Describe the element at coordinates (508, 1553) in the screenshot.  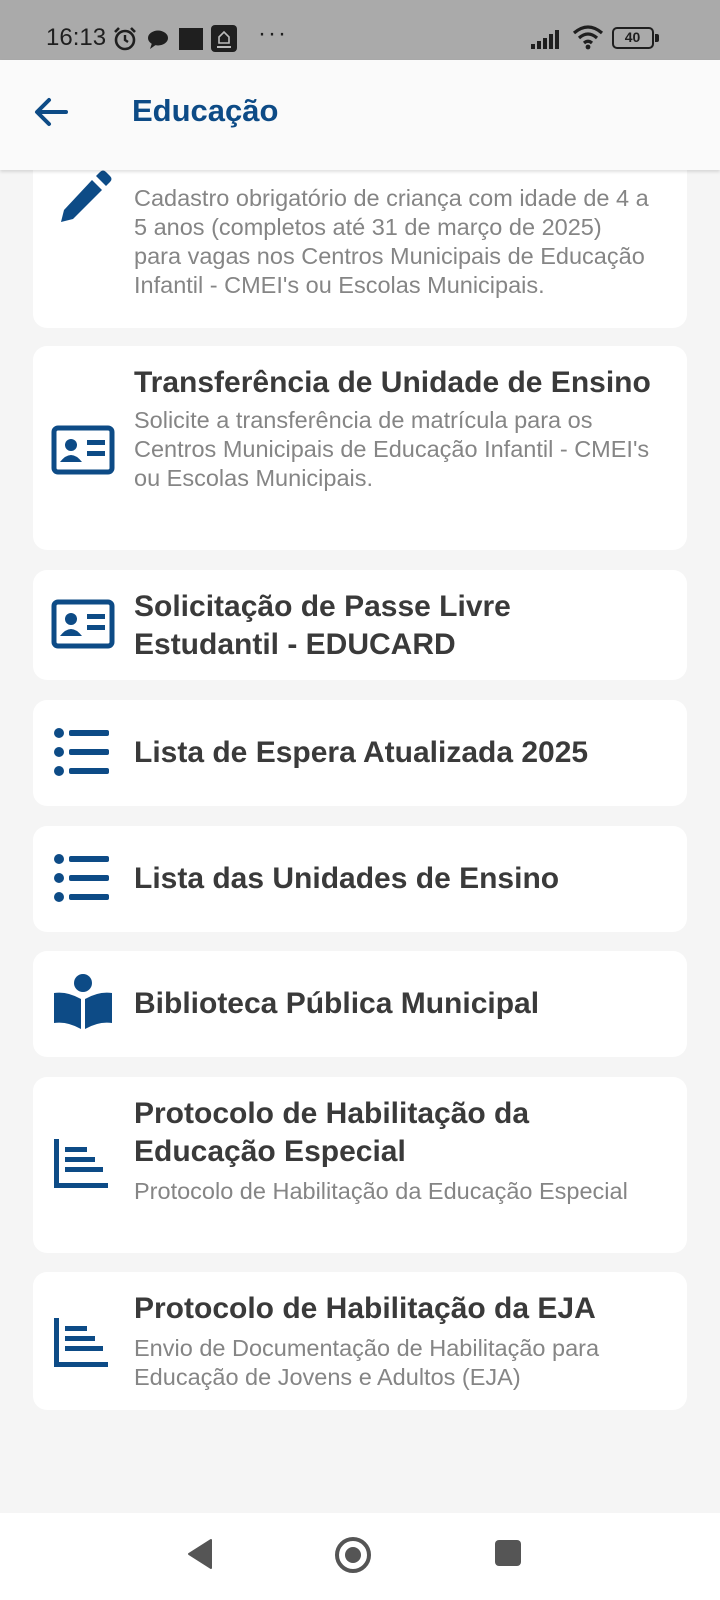
I see `recents-square-icon` at that location.